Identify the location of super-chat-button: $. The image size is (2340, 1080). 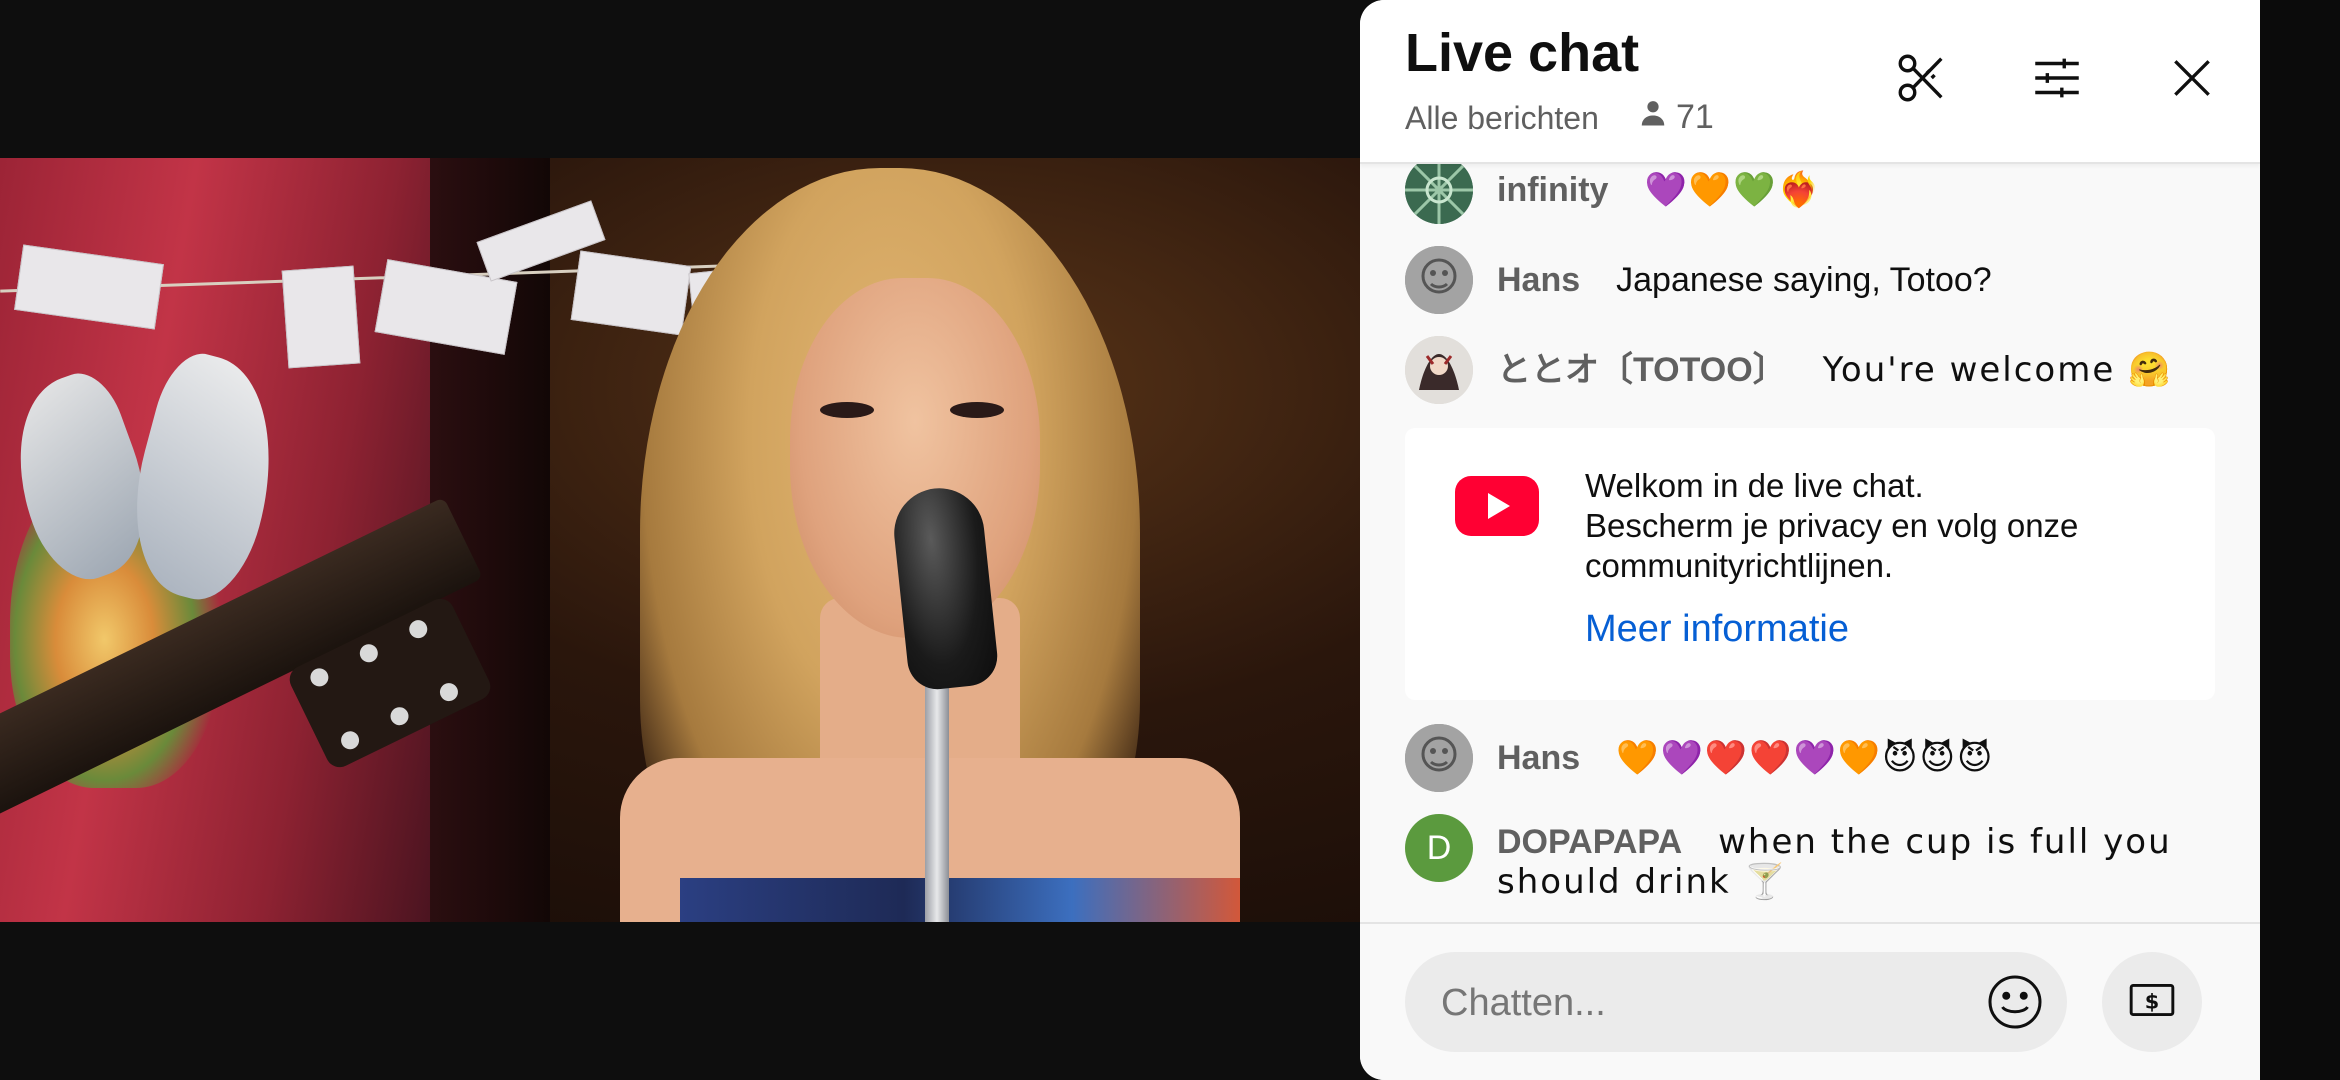
(2152, 1002).